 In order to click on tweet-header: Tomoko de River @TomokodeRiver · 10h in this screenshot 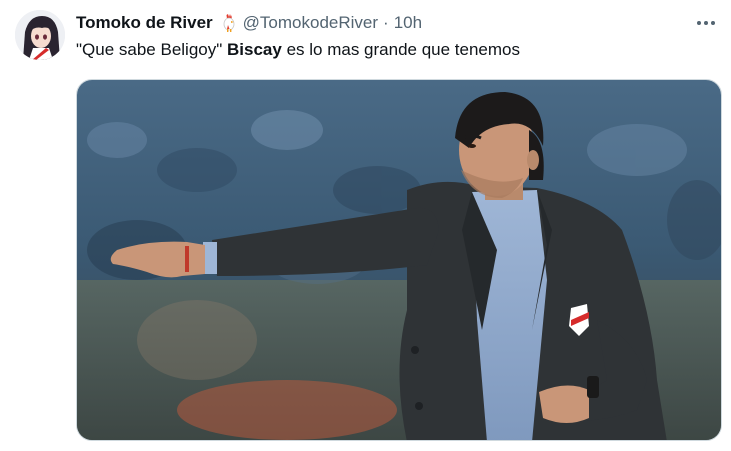, I will do `click(373, 23)`.